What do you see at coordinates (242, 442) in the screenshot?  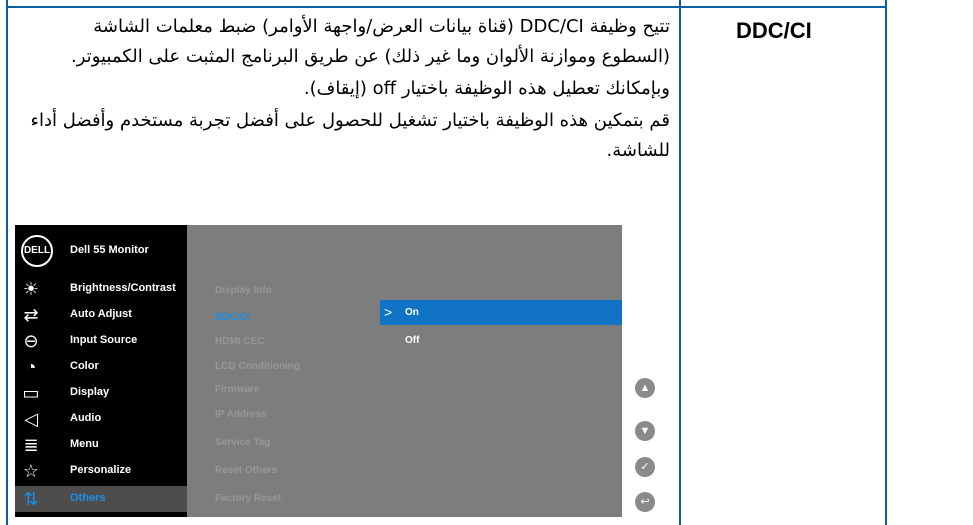 I see `submenu-item-service-tag: Service Tag` at bounding box center [242, 442].